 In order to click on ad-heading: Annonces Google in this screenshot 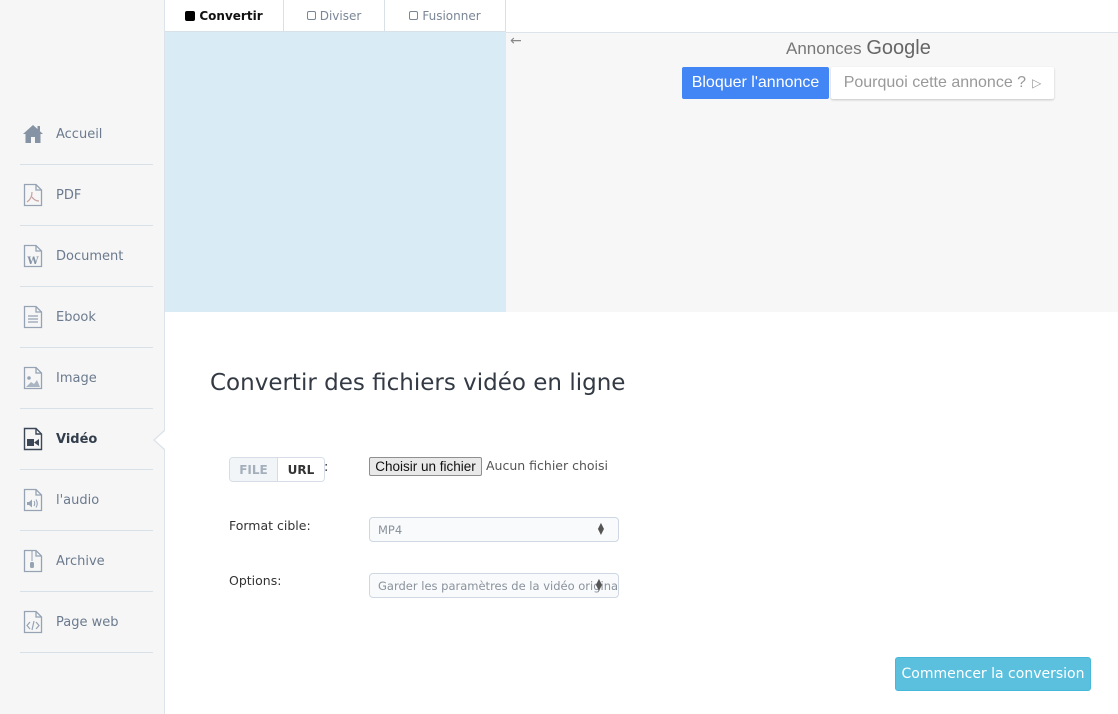, I will do `click(858, 48)`.